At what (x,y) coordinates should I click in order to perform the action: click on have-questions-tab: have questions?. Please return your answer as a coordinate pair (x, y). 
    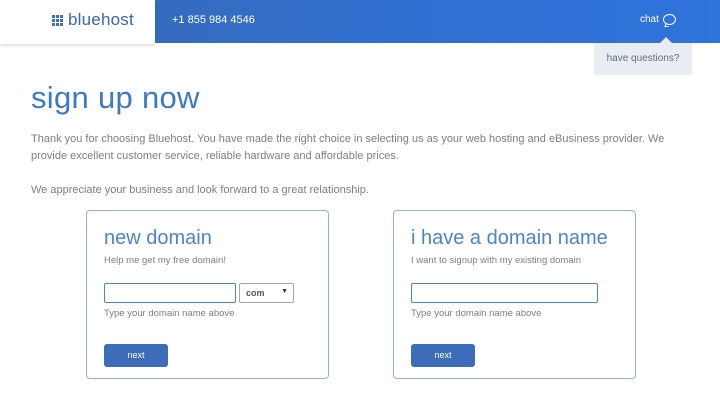
    Looking at the image, I should click on (643, 56).